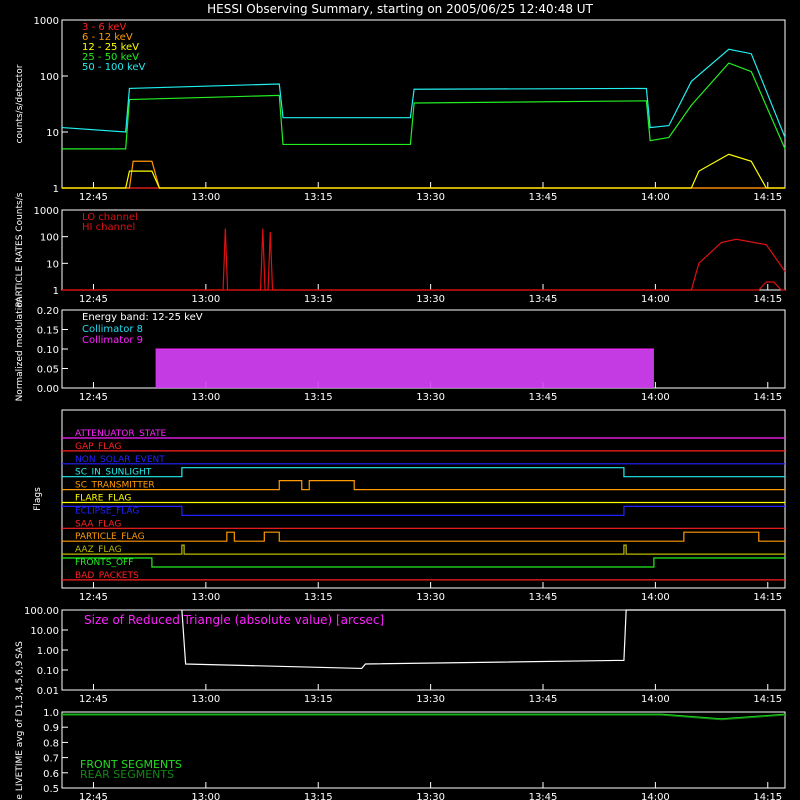  What do you see at coordinates (543, 197) in the screenshot?
I see `counts-xtick-label: 13:45` at bounding box center [543, 197].